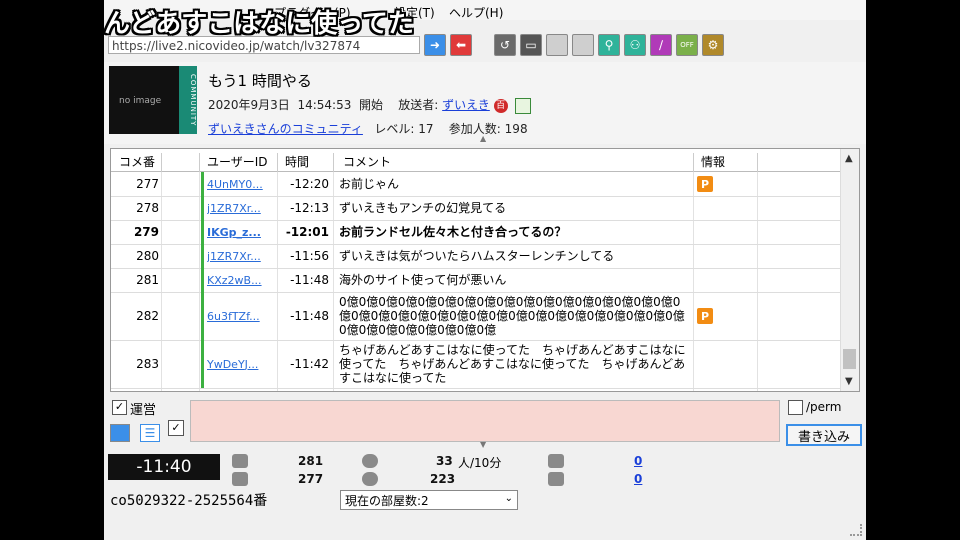 Image resolution: width=960 pixels, height=540 pixels. Describe the element at coordinates (147, 316) in the screenshot. I see `comment-number: 282` at that location.